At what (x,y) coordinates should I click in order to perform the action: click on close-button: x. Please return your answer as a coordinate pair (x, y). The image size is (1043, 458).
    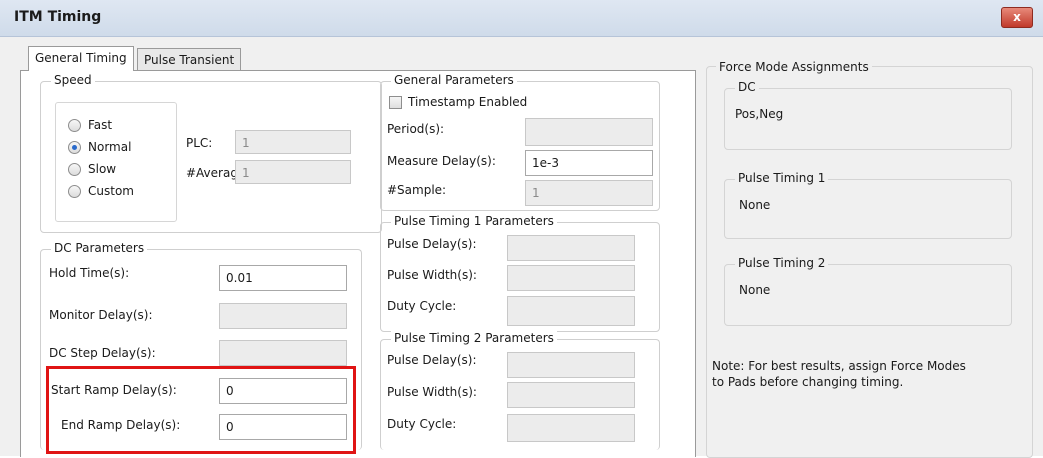
    Looking at the image, I should click on (1017, 17).